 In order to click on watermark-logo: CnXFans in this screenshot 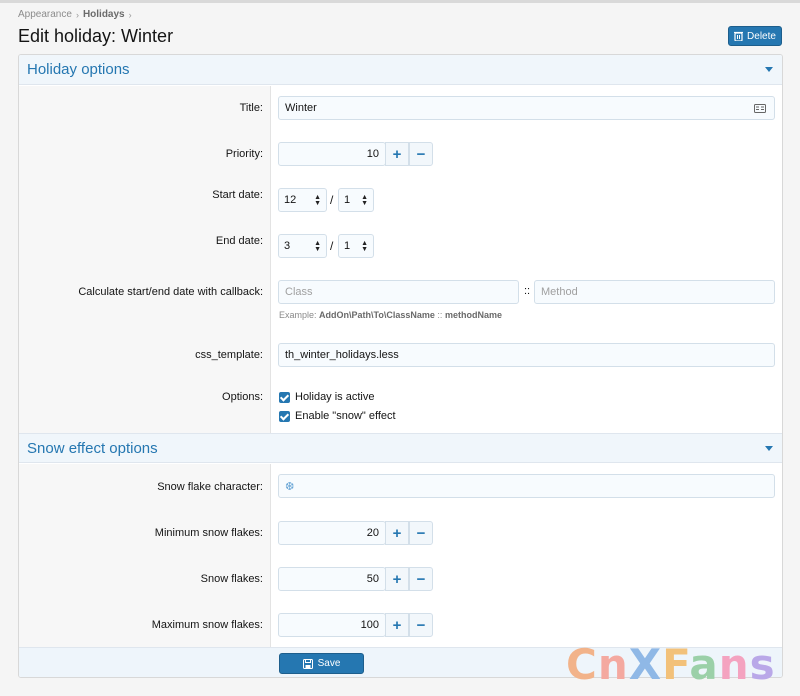, I will do `click(671, 664)`.